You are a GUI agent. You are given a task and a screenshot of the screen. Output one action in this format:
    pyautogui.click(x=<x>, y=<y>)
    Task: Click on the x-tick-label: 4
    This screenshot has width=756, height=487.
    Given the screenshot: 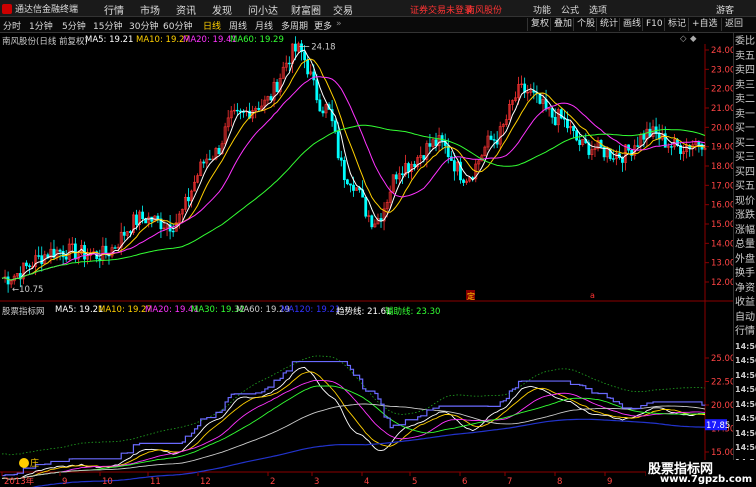 What is the action you would take?
    pyautogui.click(x=366, y=482)
    